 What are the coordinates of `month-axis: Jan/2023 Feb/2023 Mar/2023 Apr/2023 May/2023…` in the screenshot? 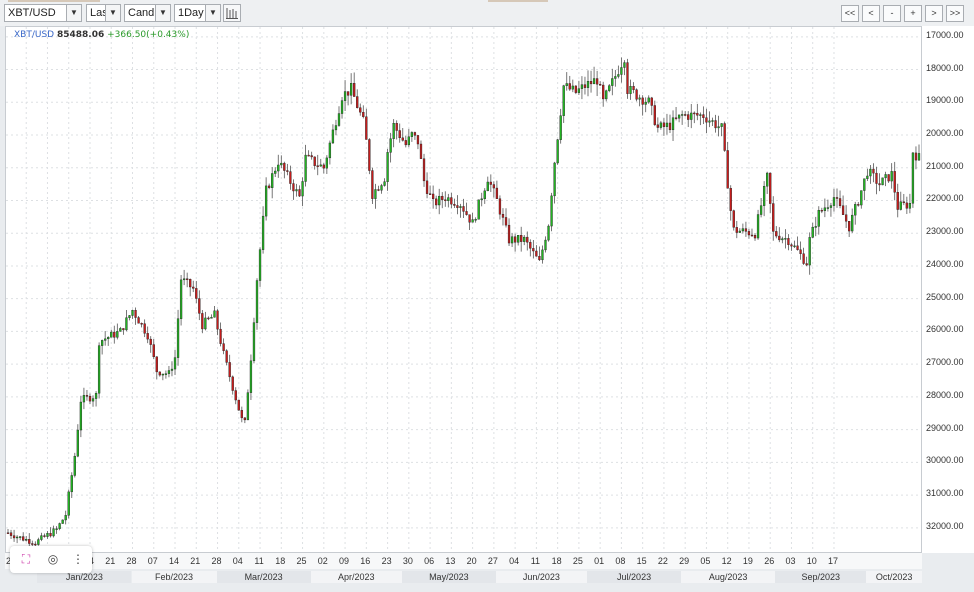 It's located at (463, 577).